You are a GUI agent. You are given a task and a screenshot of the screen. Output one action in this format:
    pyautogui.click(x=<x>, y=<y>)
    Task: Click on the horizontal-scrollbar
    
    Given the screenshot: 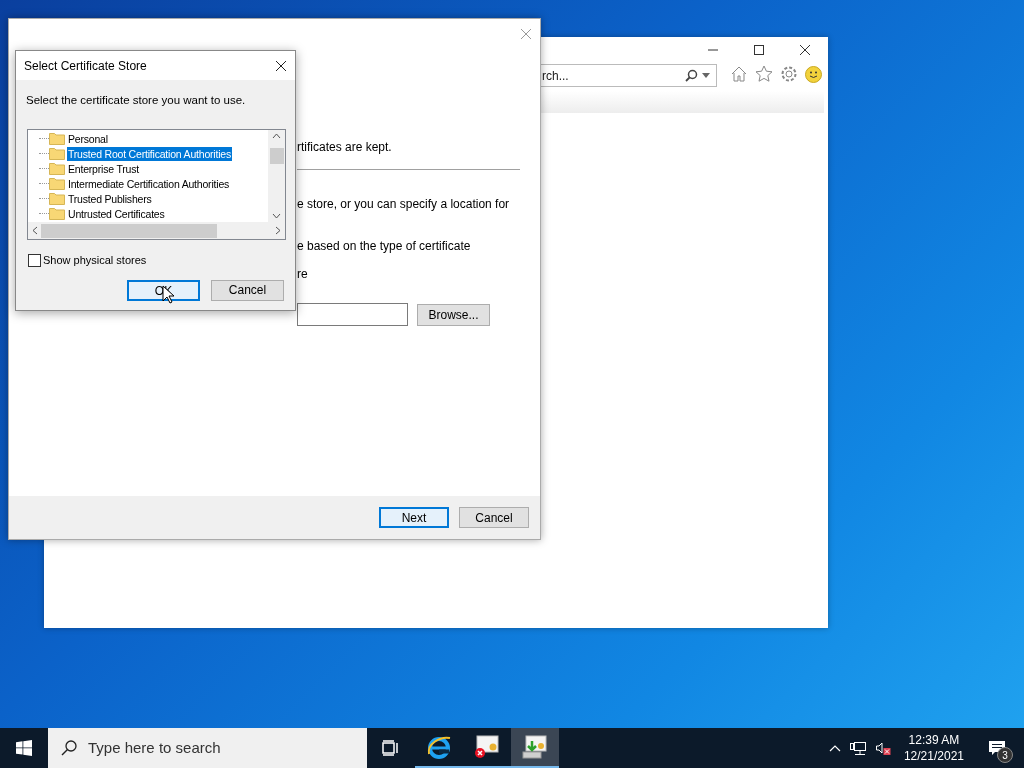 What is the action you would take?
    pyautogui.click(x=156, y=231)
    